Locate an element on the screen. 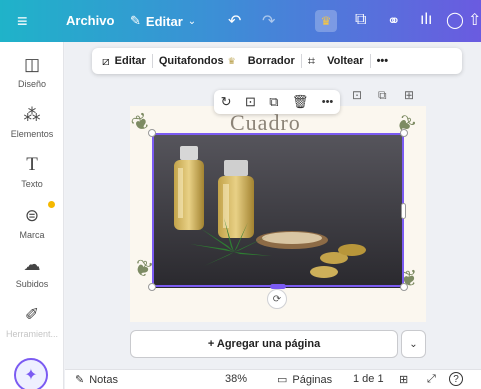  resize-handle-tl is located at coordinates (152, 133).